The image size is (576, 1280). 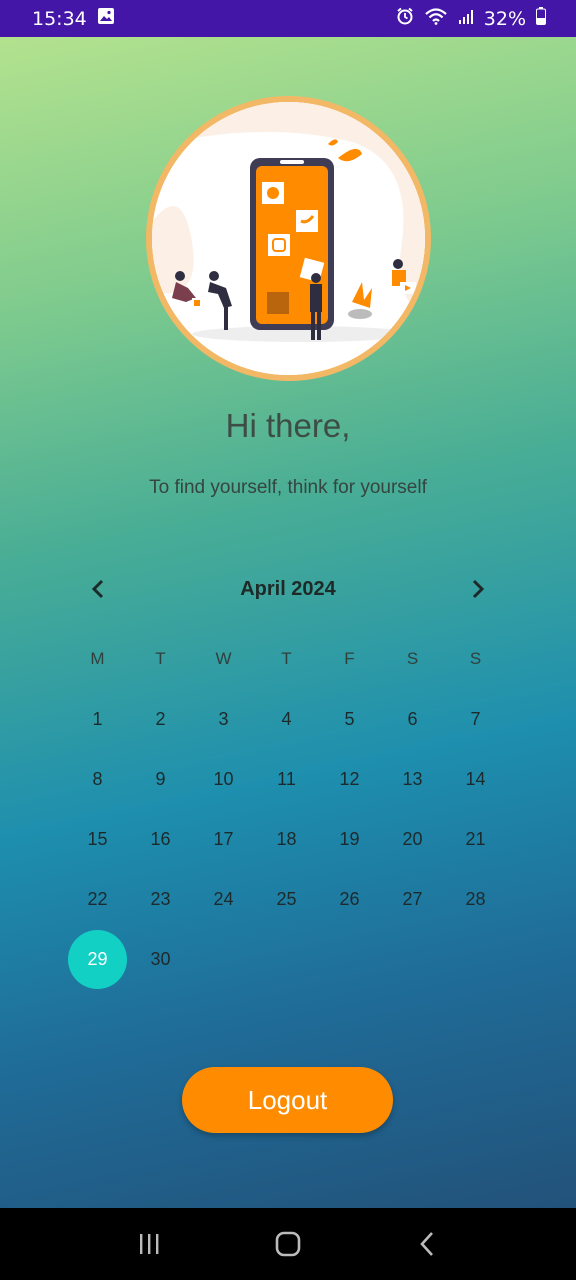 I want to click on status-right: 32%, so click(x=471, y=18).